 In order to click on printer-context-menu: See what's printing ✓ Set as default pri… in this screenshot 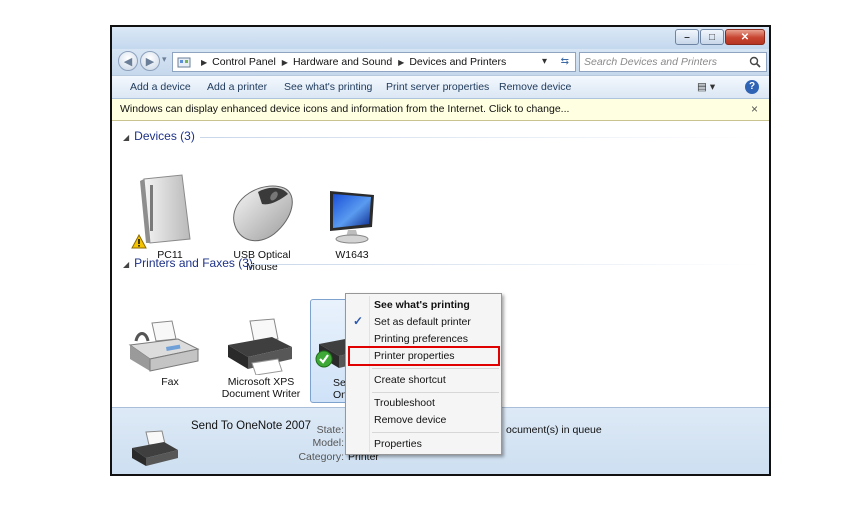, I will do `click(423, 374)`.